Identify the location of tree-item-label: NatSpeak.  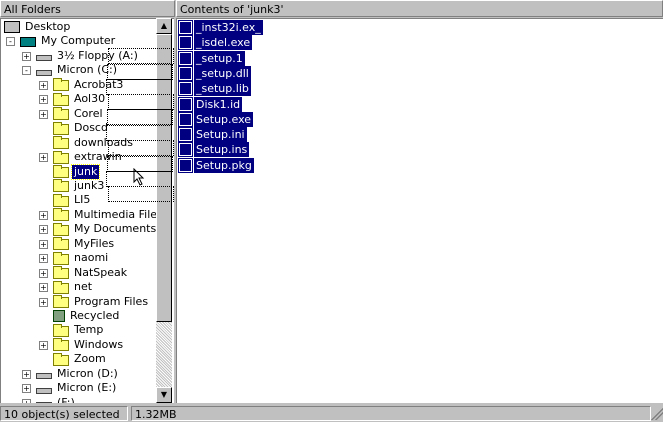
(101, 272).